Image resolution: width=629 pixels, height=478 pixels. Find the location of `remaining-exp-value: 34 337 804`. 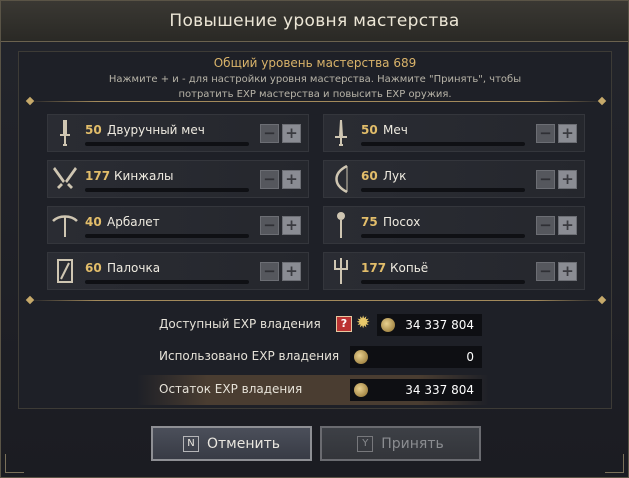

remaining-exp-value: 34 337 804 is located at coordinates (439, 390).